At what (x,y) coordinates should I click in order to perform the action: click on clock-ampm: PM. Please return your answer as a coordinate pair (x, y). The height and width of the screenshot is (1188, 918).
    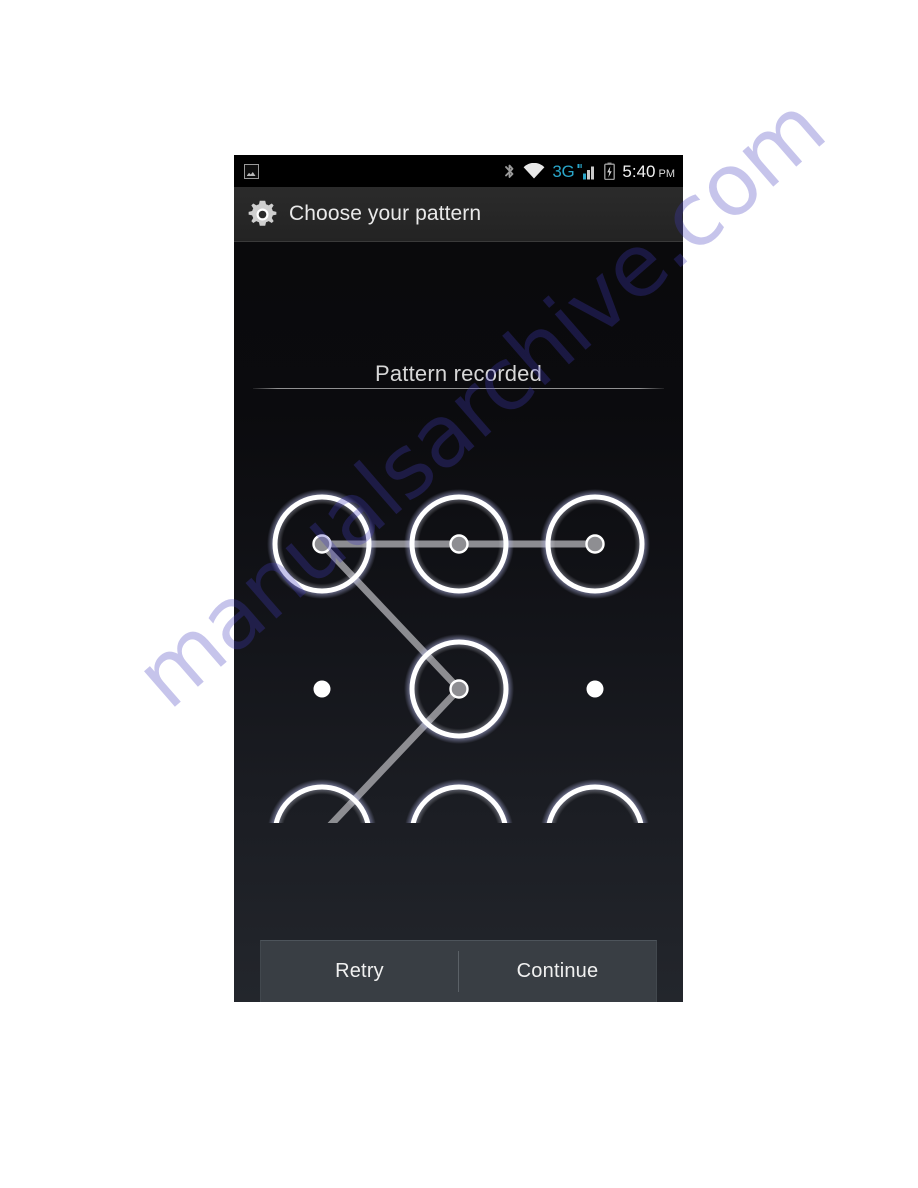
    Looking at the image, I should click on (667, 173).